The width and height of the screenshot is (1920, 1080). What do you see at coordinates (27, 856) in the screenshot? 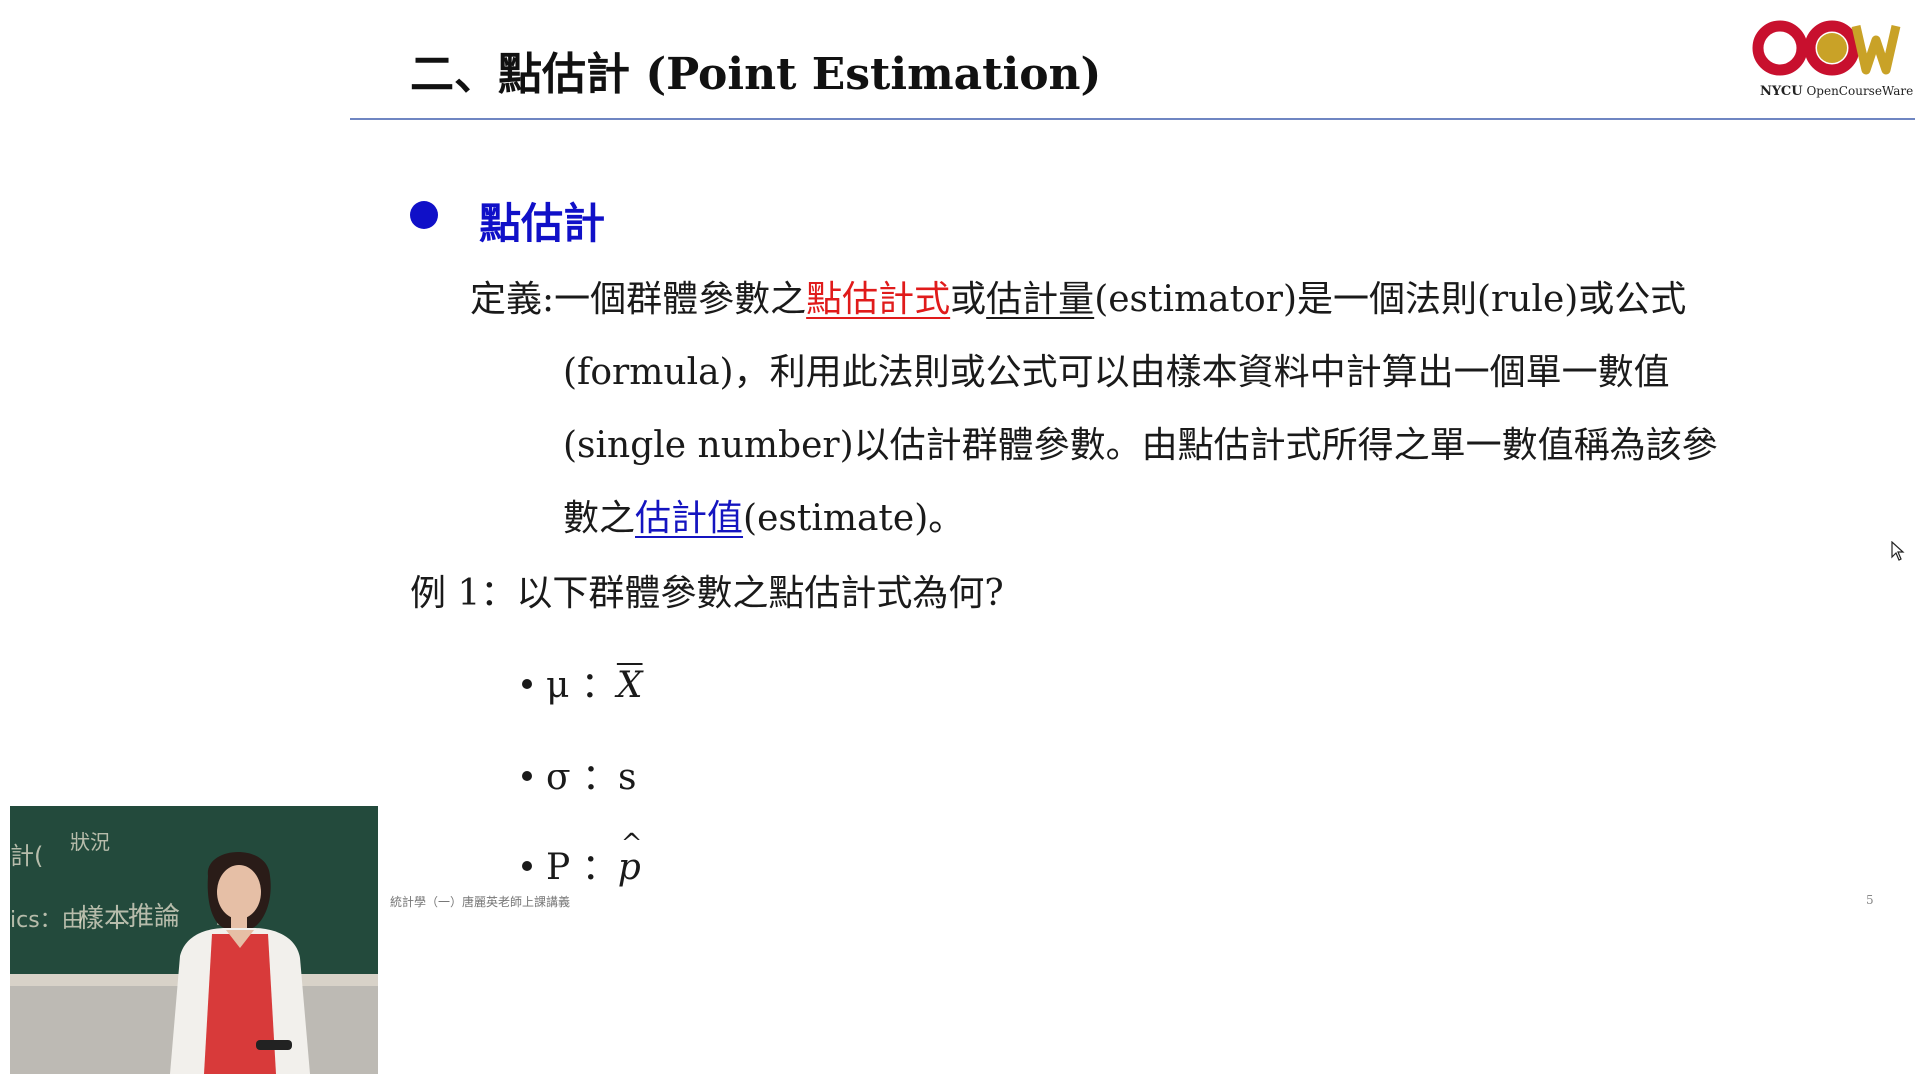
I see `chalk-writing: 計(` at bounding box center [27, 856].